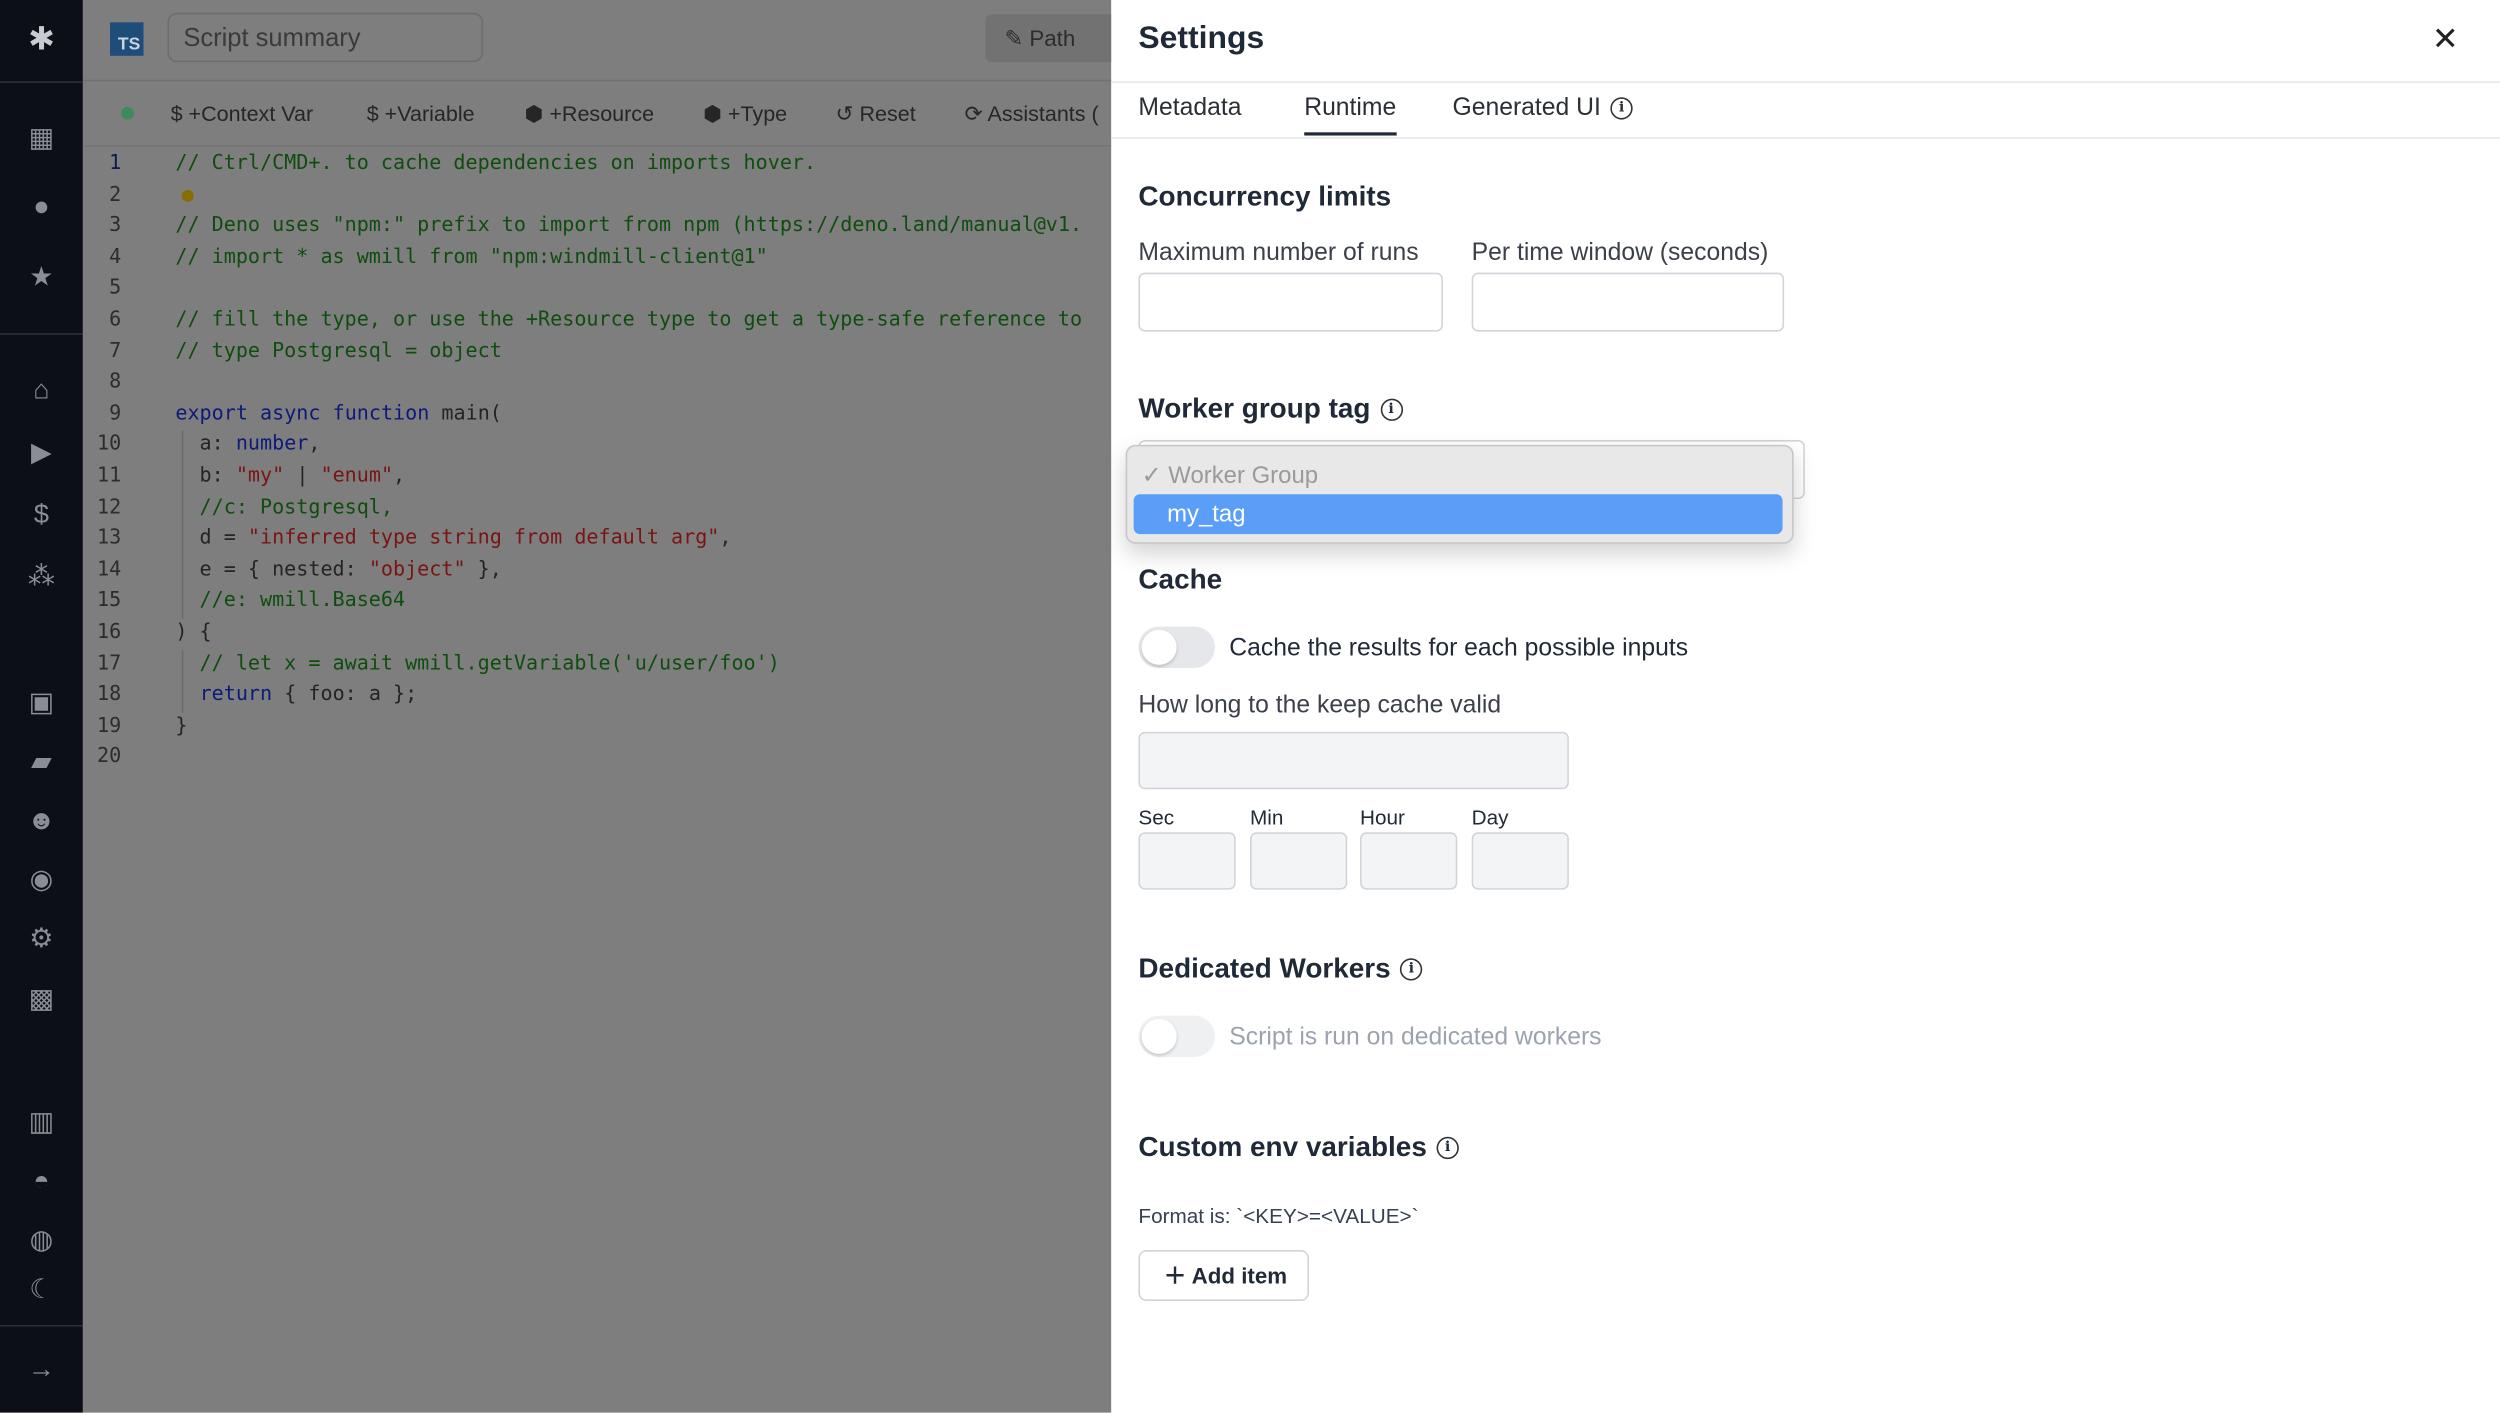  Describe the element at coordinates (338, 412) in the screenshot. I see `code-line: export async function main(` at that location.